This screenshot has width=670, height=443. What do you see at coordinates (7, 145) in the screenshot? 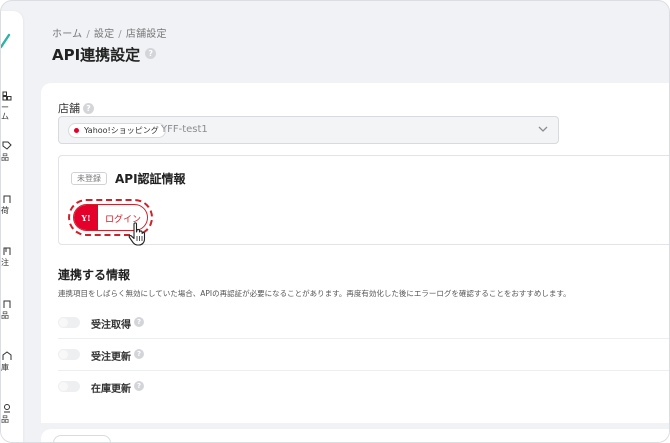
I see `tag-icon` at bounding box center [7, 145].